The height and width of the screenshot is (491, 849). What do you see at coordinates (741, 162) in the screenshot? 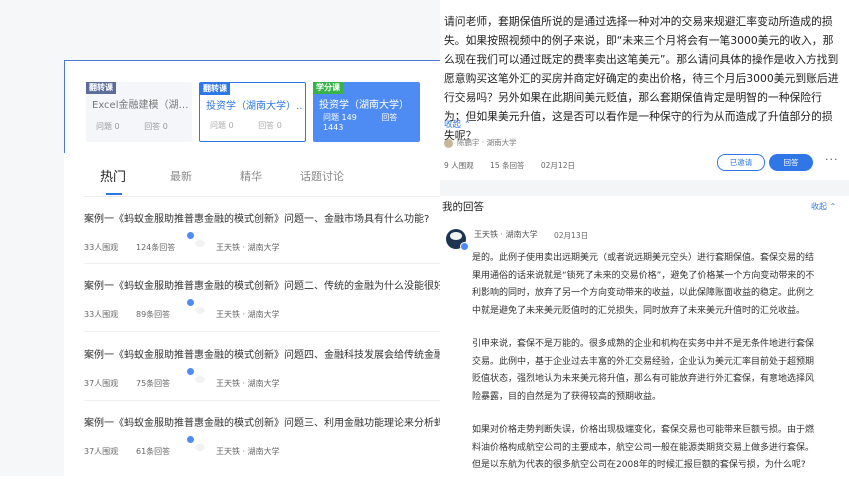
I see `invited-button: 已邀请` at bounding box center [741, 162].